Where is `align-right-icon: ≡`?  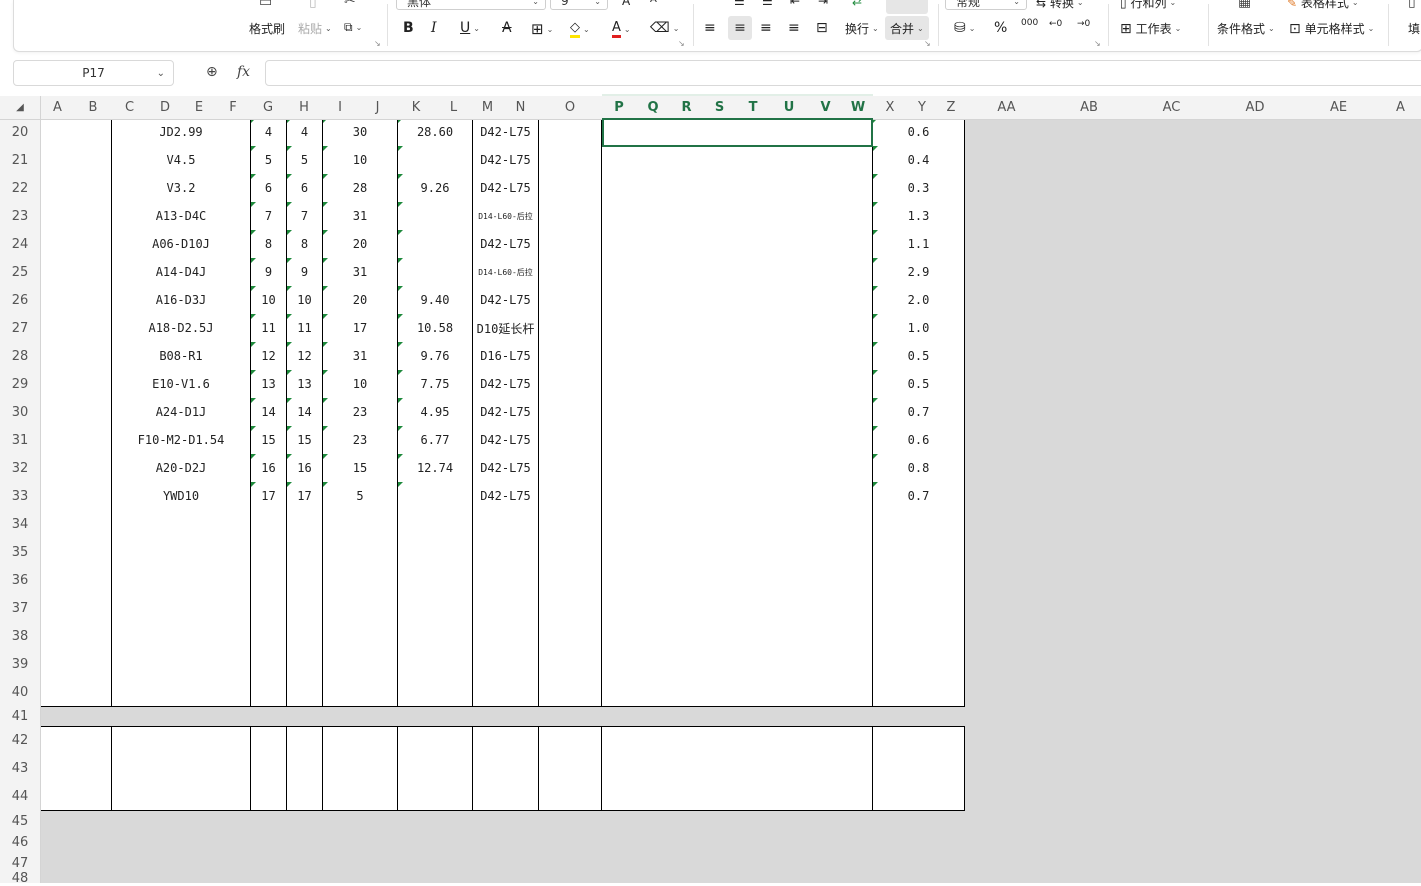 align-right-icon: ≡ is located at coordinates (766, 28).